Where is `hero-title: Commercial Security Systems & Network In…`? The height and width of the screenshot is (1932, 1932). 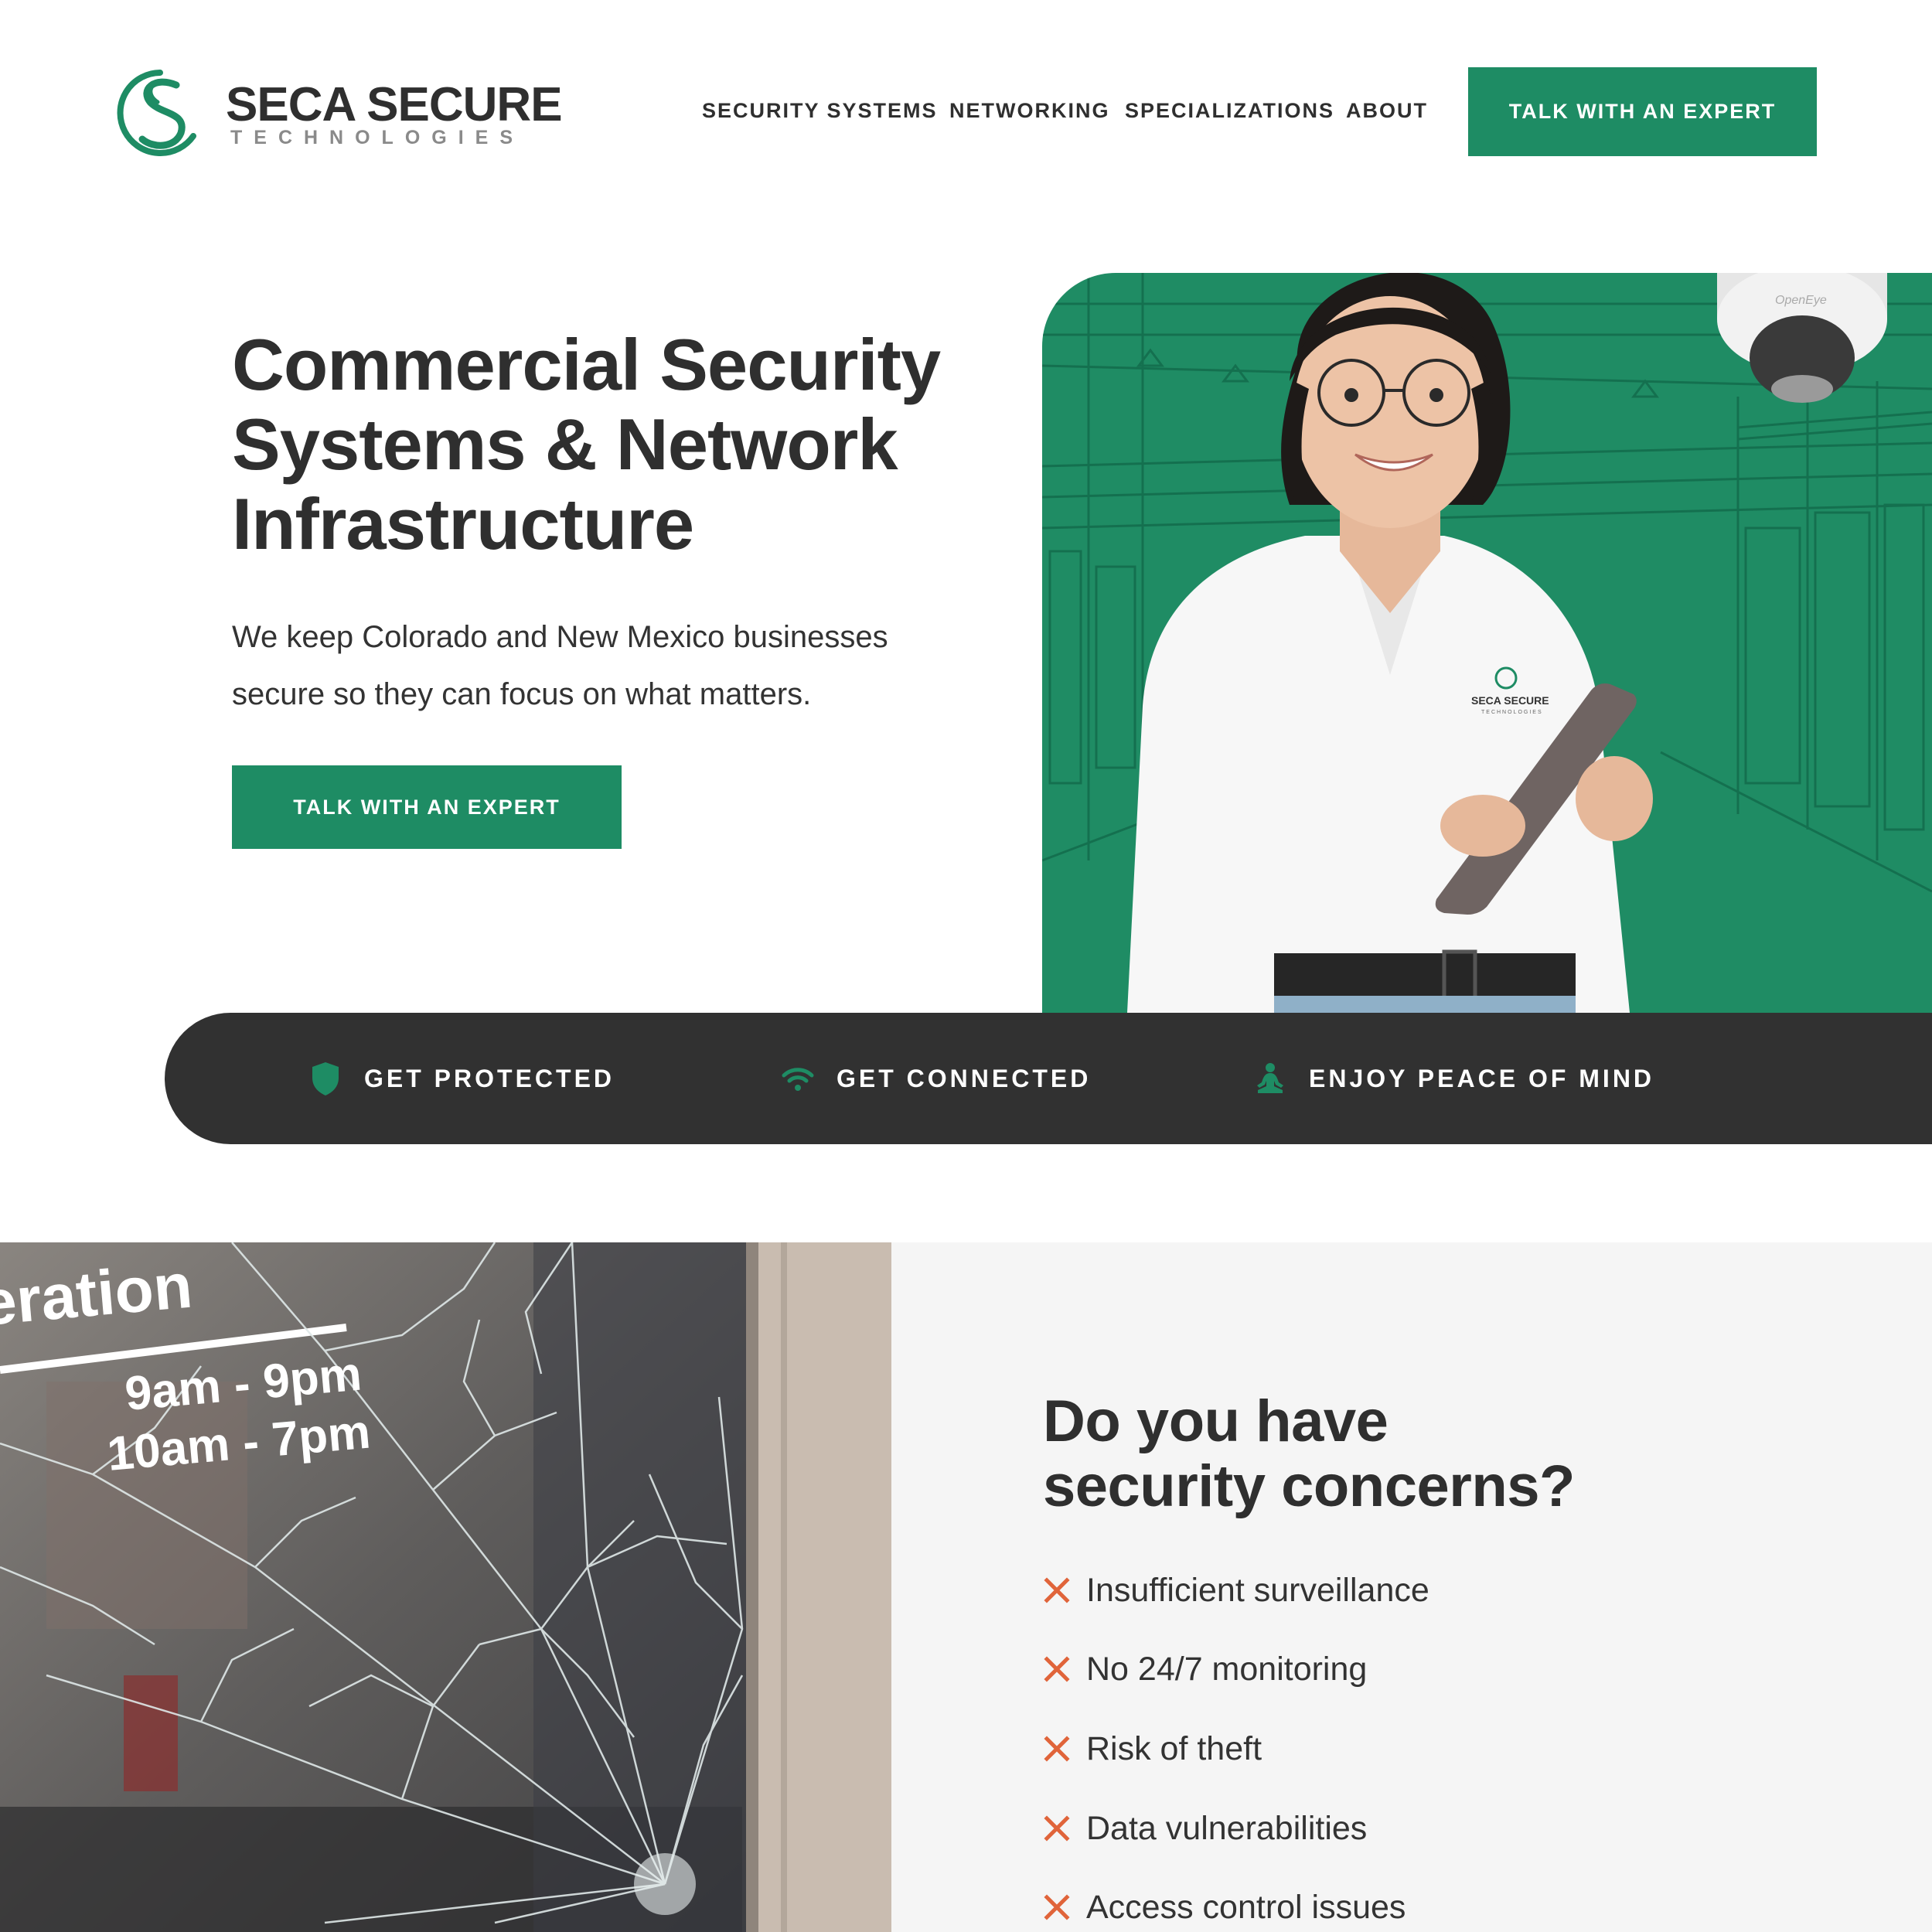
hero-title: Commercial Security Systems & Network In… is located at coordinates (599, 444).